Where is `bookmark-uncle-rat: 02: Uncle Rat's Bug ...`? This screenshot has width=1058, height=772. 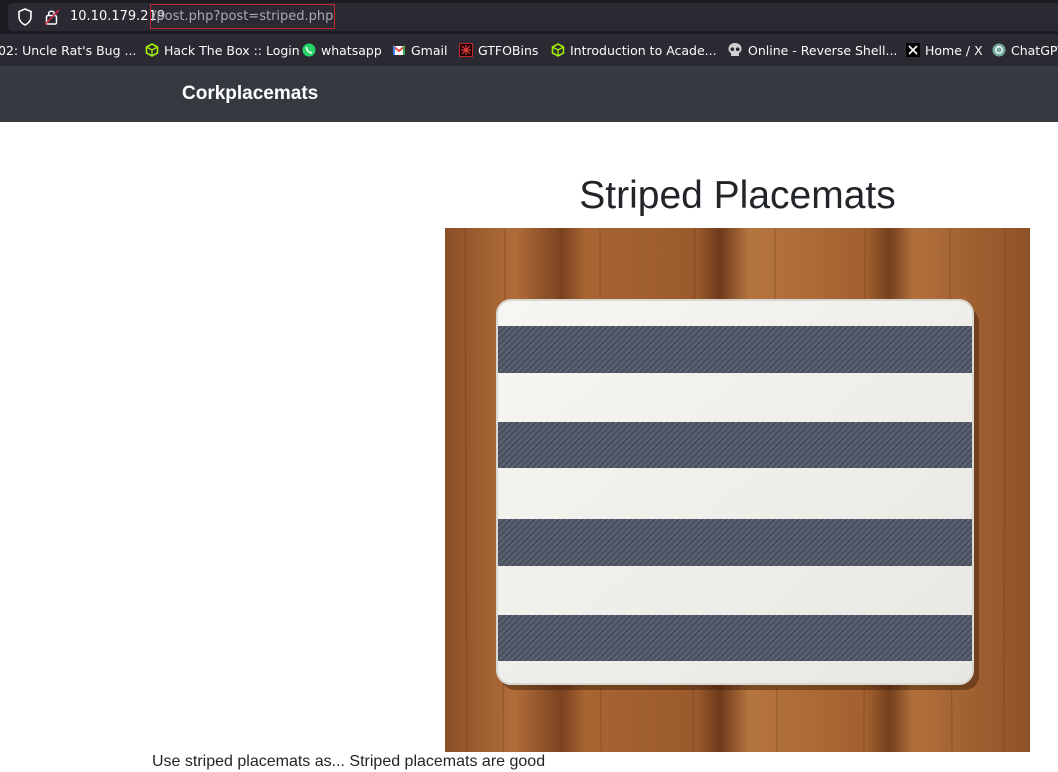
bookmark-uncle-rat: 02: Uncle Rat's Bug ... is located at coordinates (68, 50).